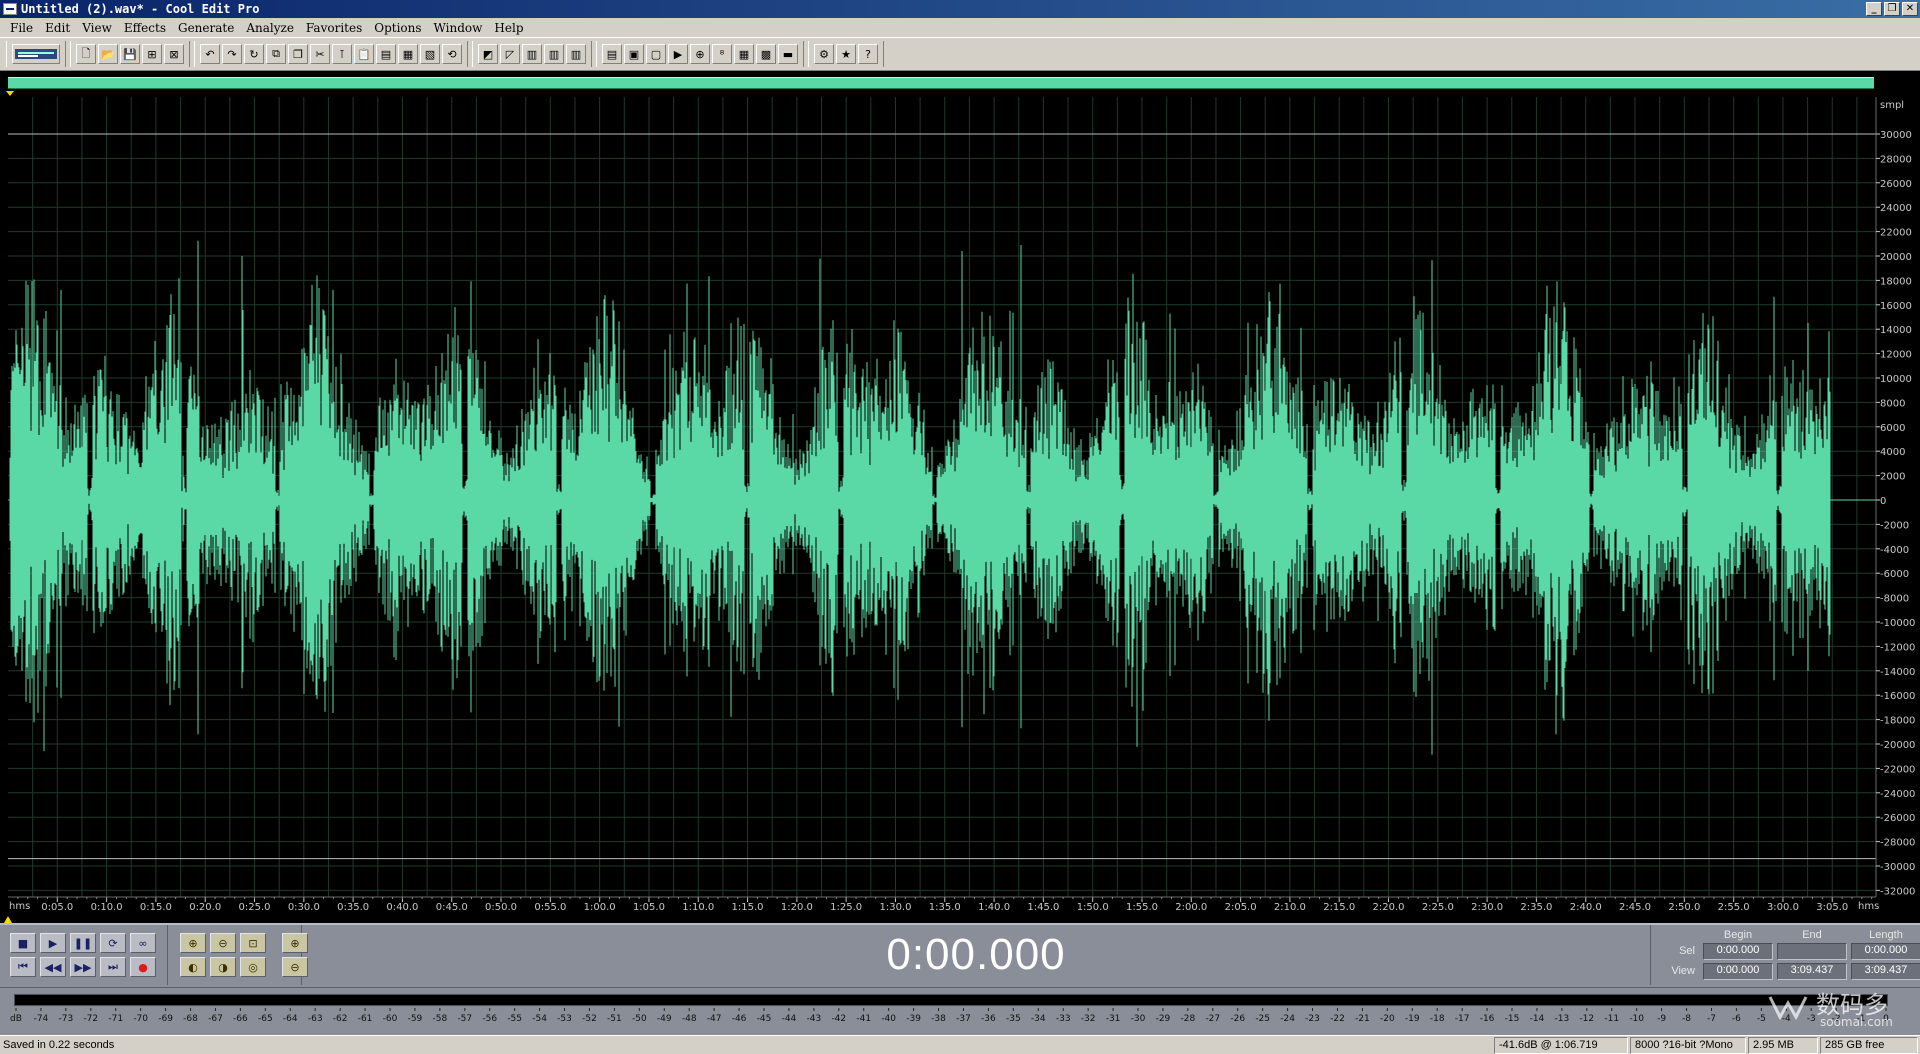 The image size is (1920, 1054). I want to click on meter-label: -25, so click(1262, 1019).